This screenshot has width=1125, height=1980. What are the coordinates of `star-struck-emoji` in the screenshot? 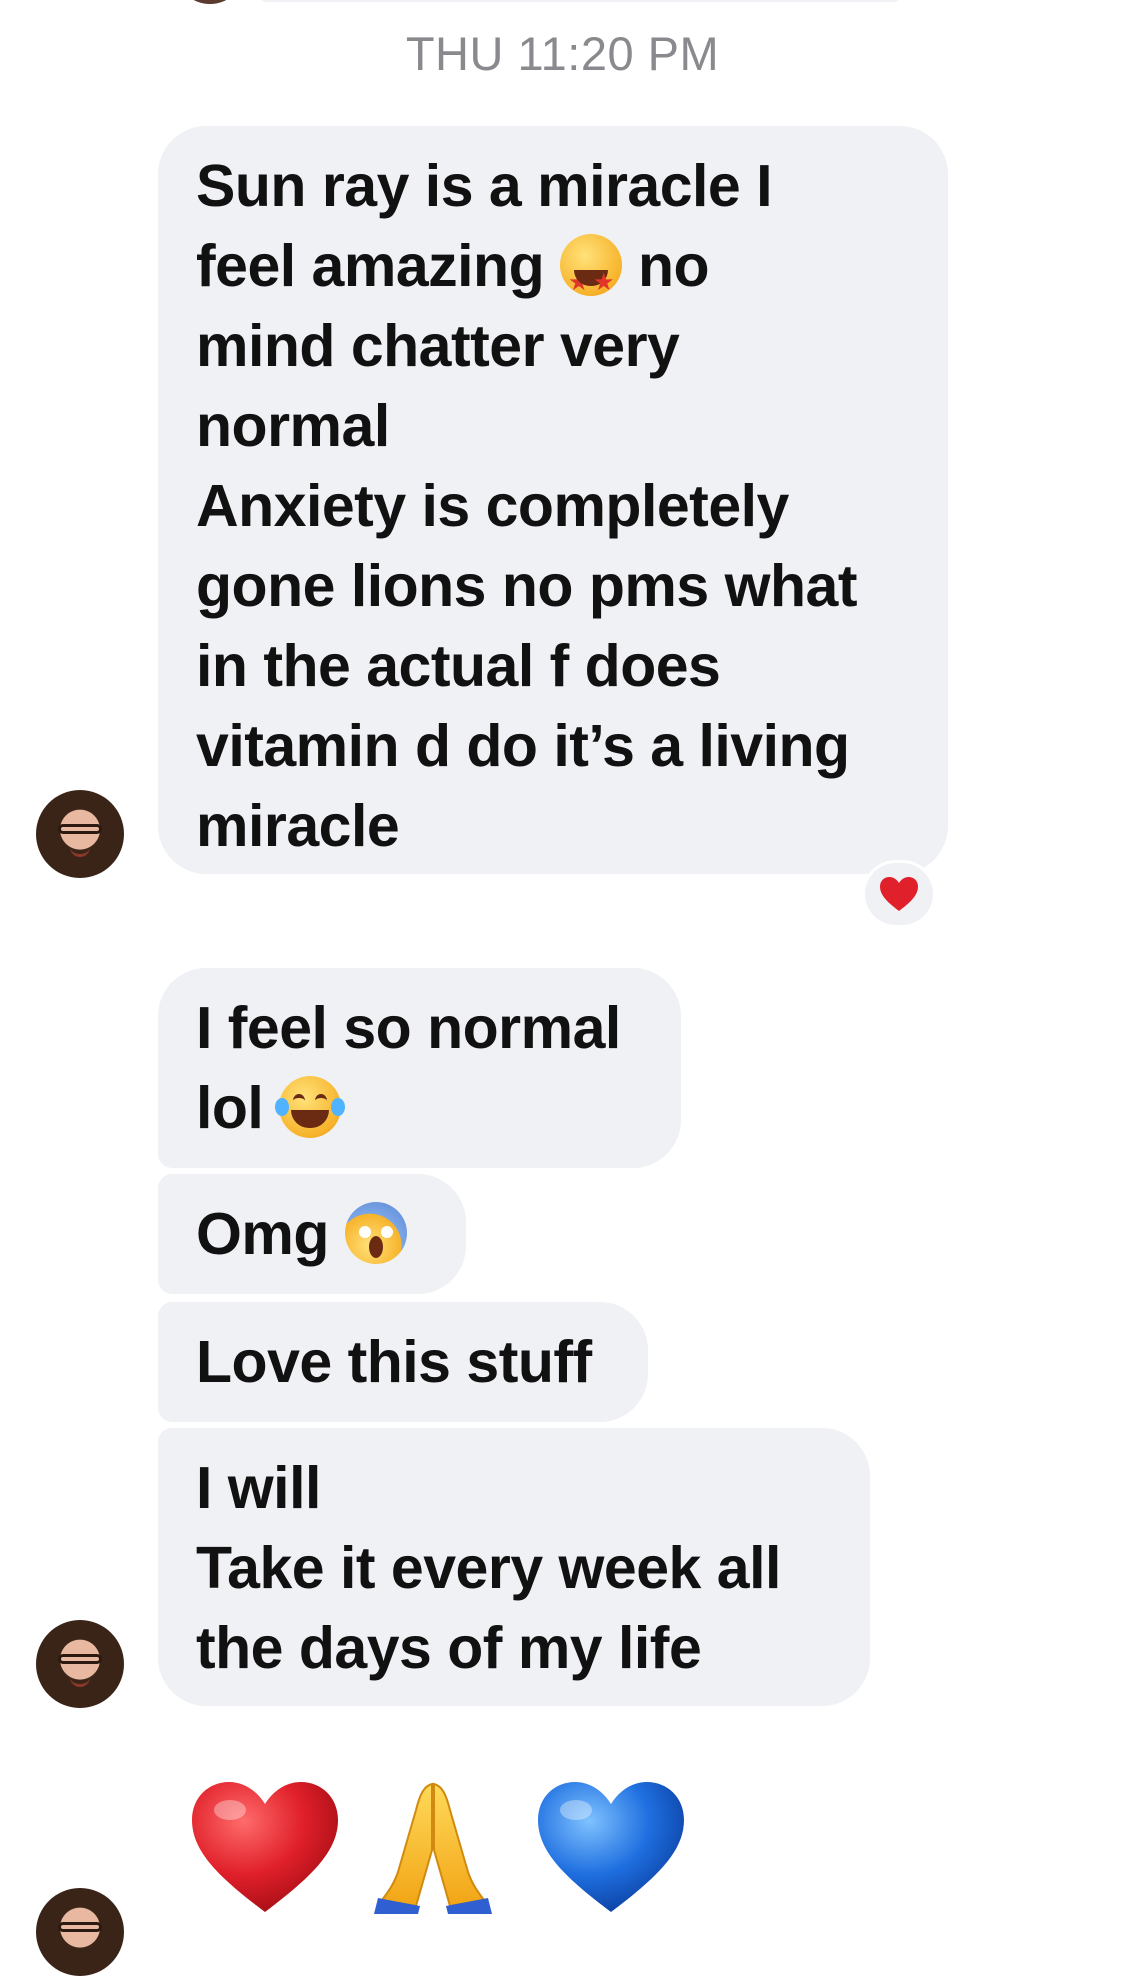 It's located at (591, 278).